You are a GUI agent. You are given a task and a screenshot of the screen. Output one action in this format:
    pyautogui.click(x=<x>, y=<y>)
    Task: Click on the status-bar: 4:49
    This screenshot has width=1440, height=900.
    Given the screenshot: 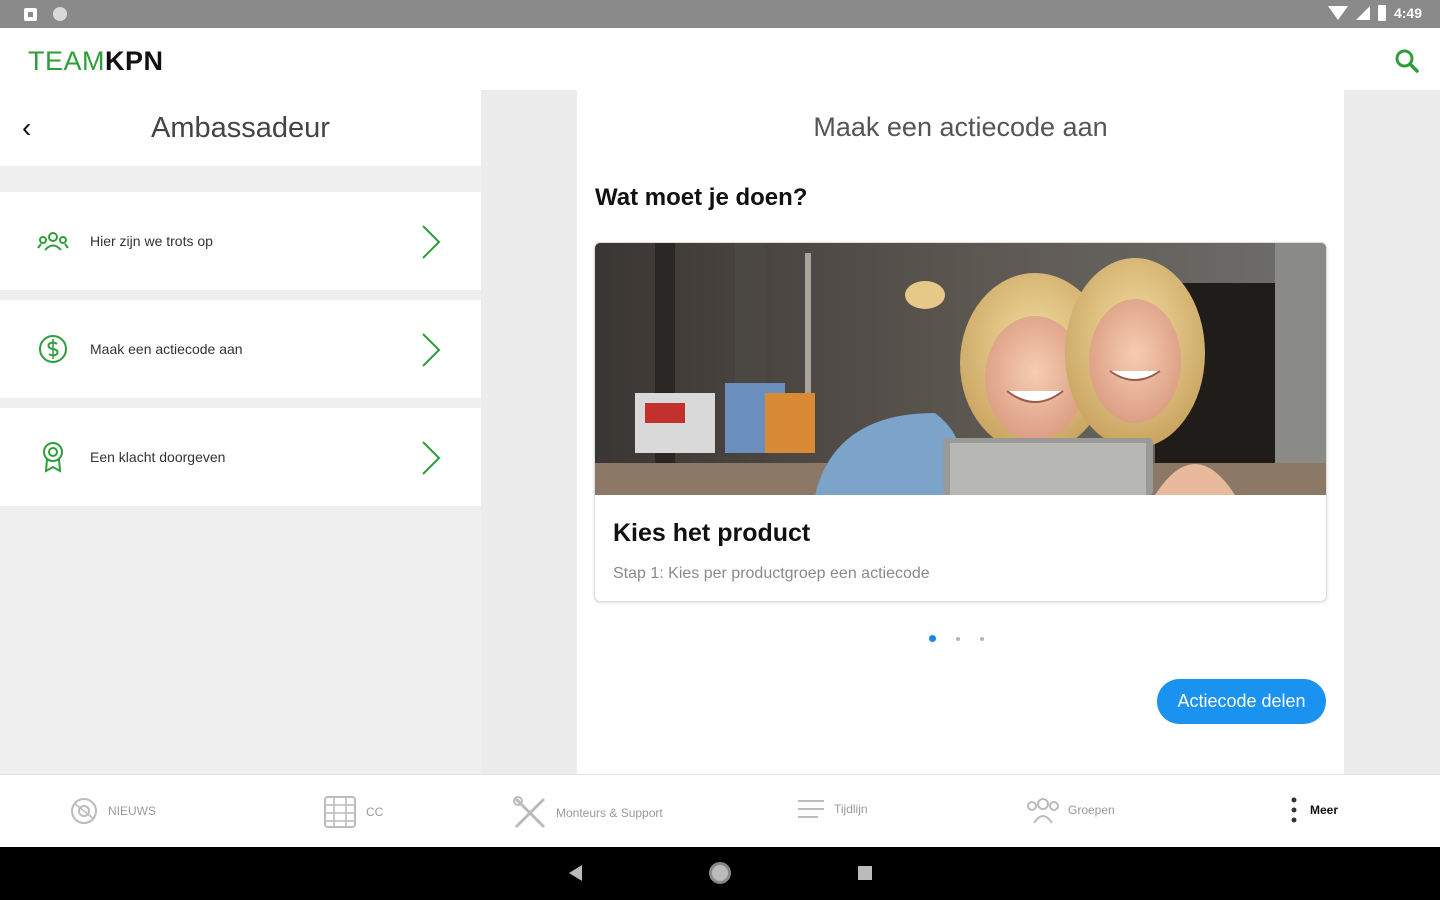 What is the action you would take?
    pyautogui.click(x=720, y=14)
    